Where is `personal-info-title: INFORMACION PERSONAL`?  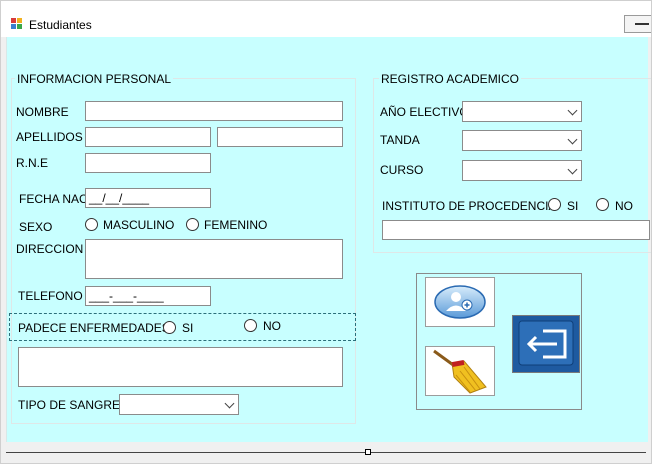 personal-info-title: INFORMACION PERSONAL is located at coordinates (94, 79).